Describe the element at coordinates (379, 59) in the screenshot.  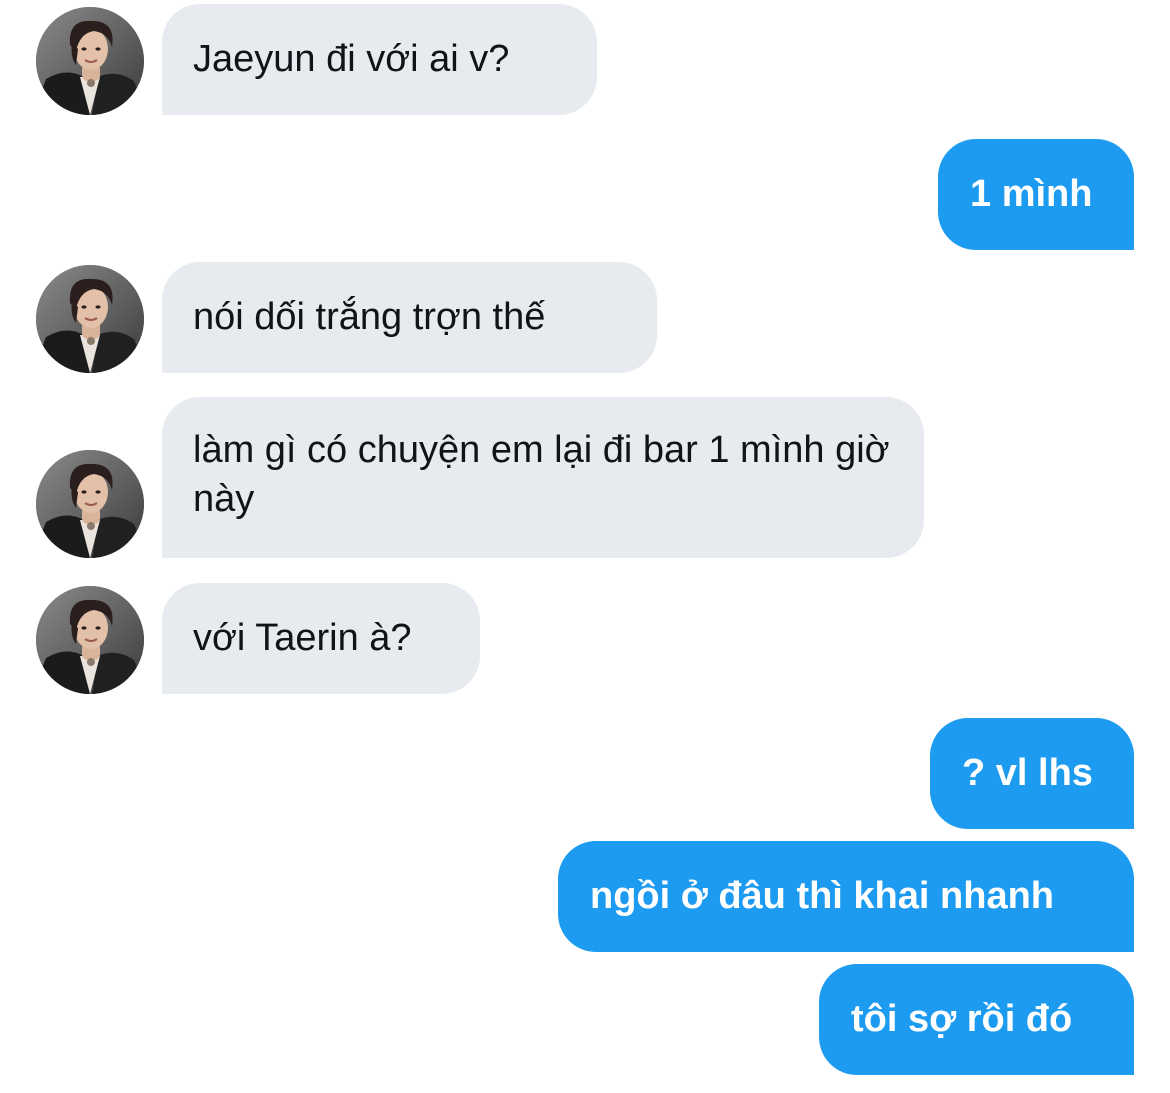
I see `incoming-message-bubble: Jaeyun đi với ai v?` at that location.